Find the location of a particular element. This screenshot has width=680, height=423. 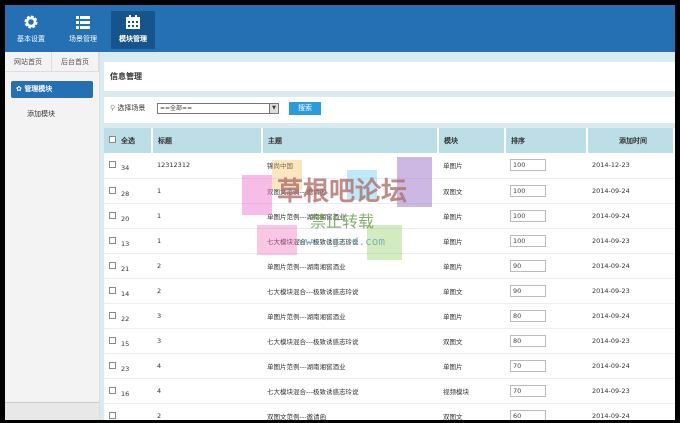

row-select-cell: 22 is located at coordinates (128, 316).